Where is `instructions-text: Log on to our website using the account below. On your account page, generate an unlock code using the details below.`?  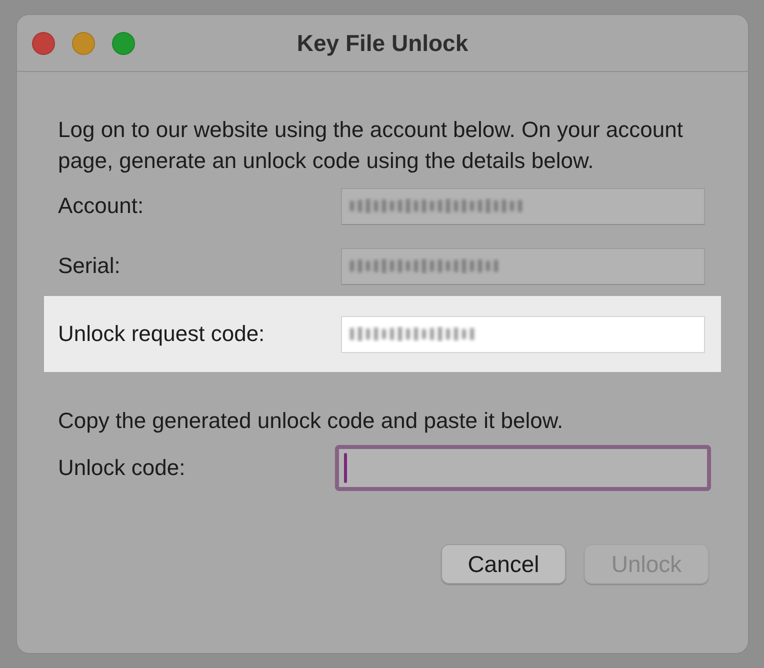
instructions-text: Log on to our website using the account below. On your account page, generate an unlock code using the details below. is located at coordinates (371, 145).